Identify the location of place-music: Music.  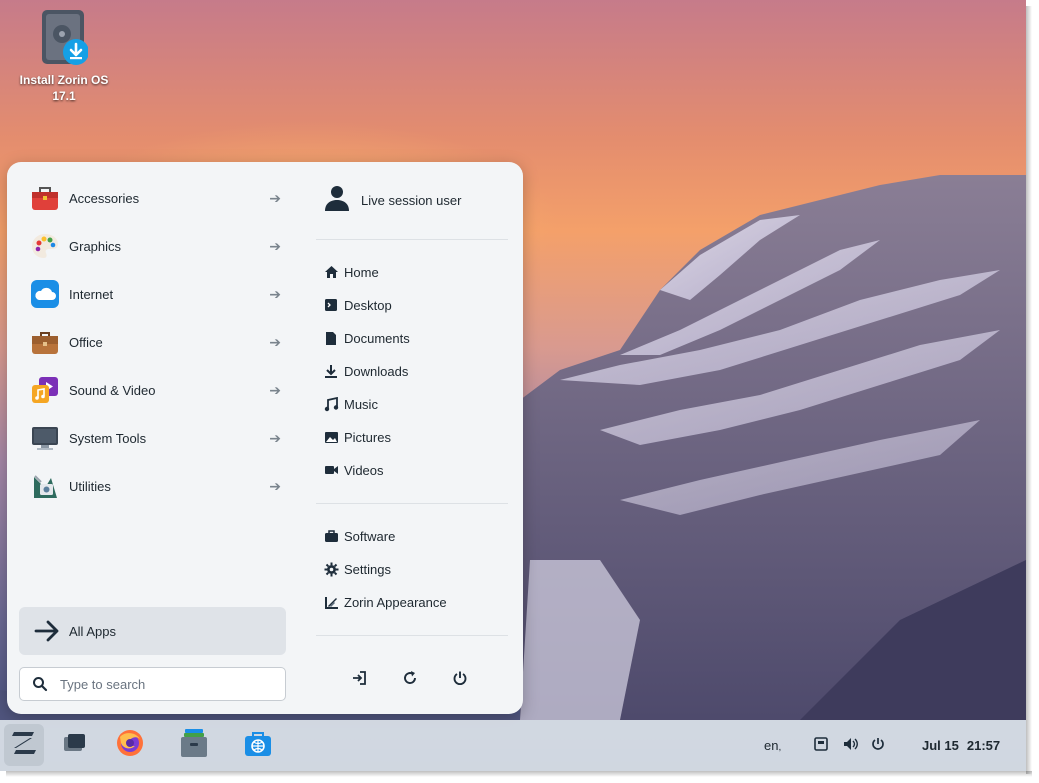
(350, 404).